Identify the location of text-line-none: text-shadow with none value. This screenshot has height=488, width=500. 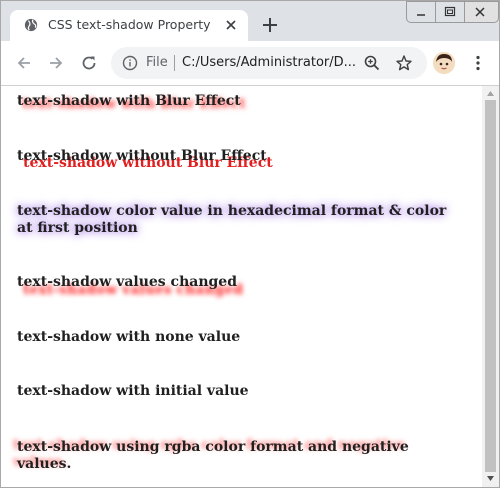
(129, 337).